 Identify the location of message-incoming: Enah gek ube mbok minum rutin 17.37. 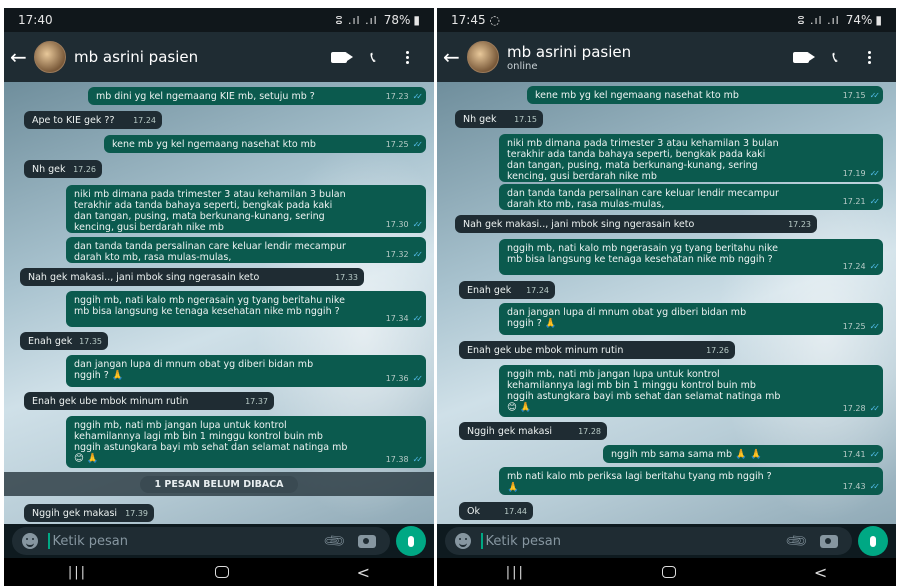
(149, 401).